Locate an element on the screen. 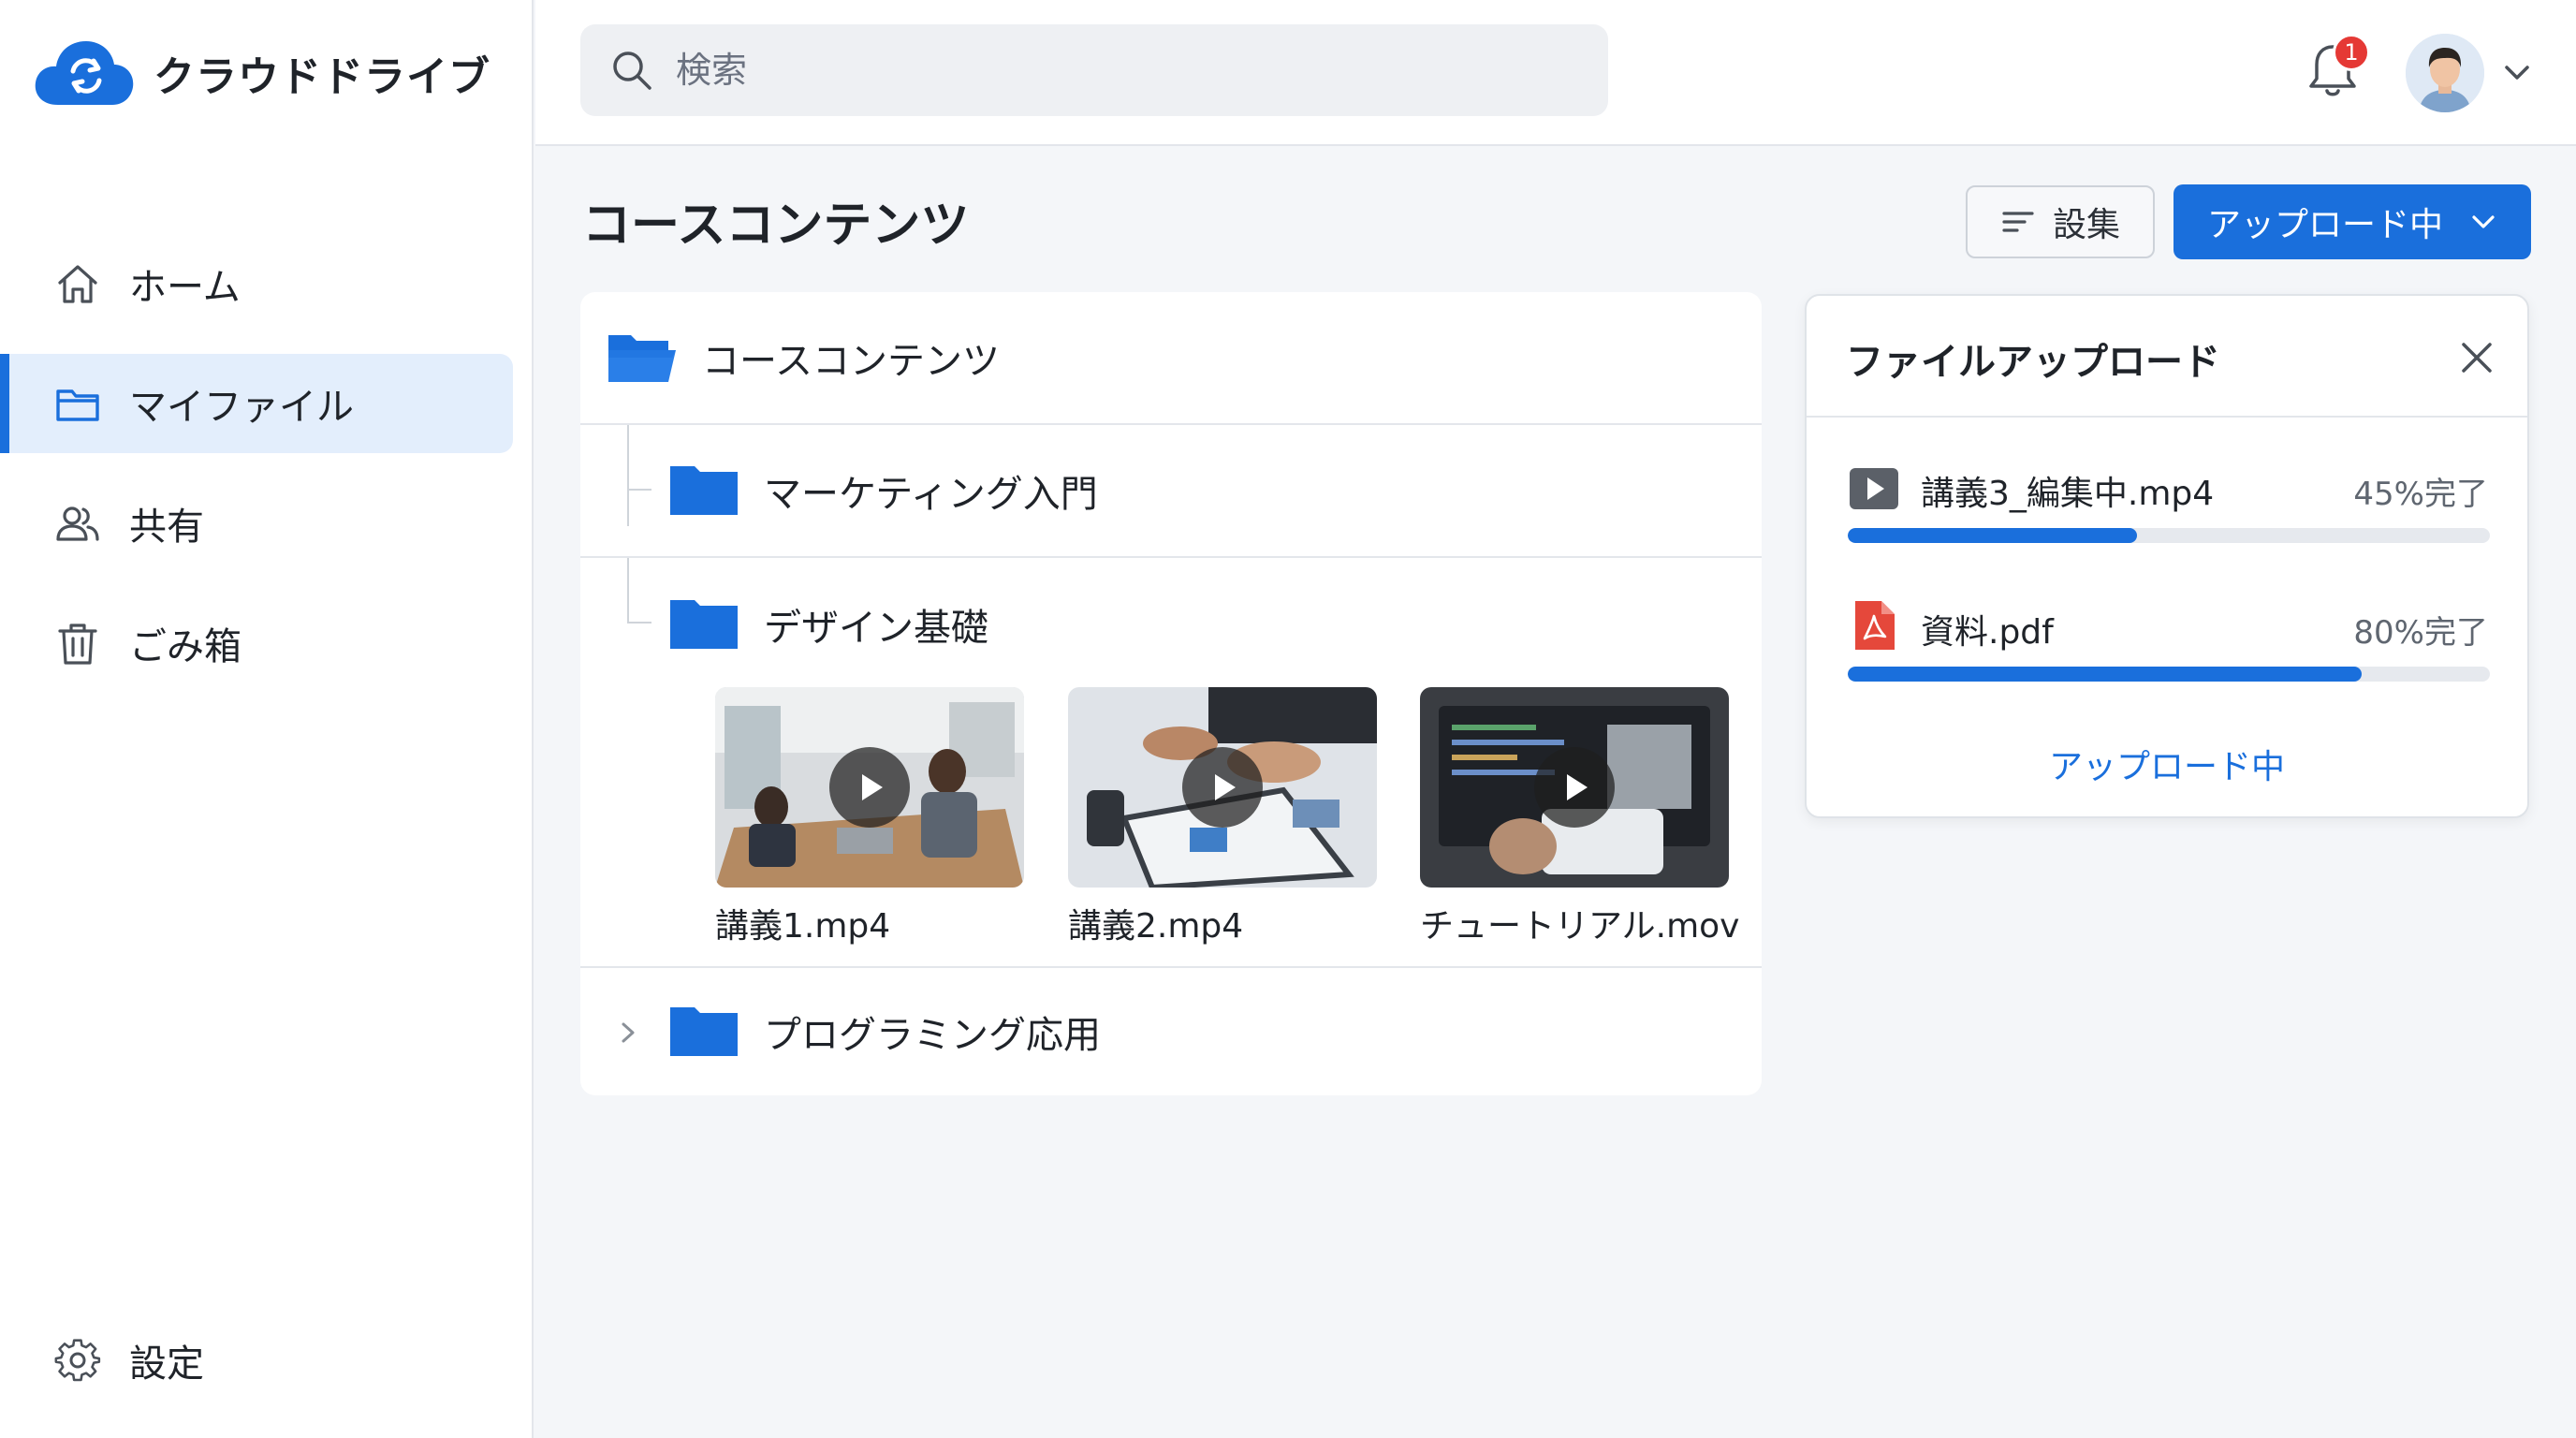  edit-button-label: 設集 is located at coordinates (2086, 225).